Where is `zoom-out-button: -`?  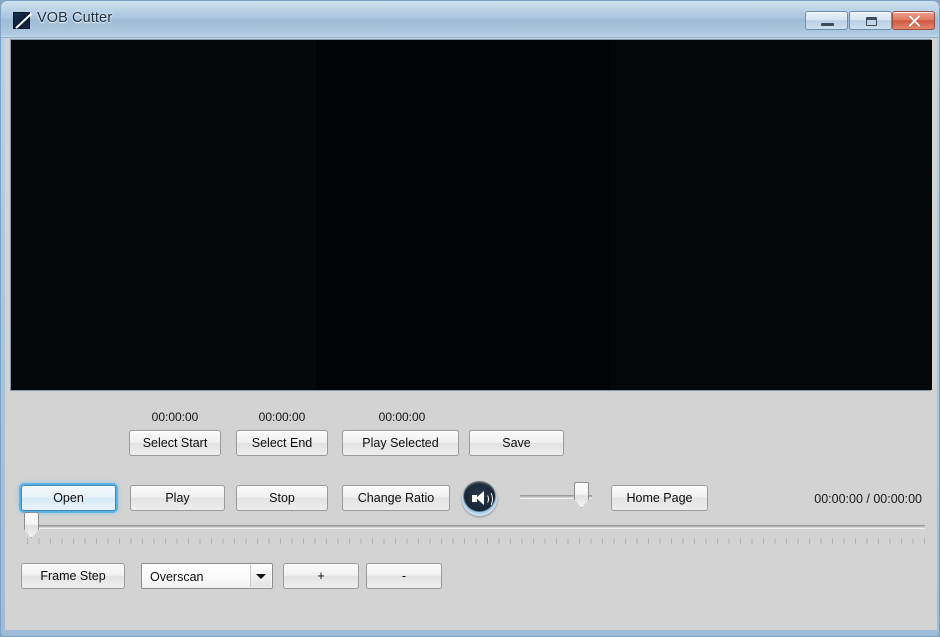
zoom-out-button: - is located at coordinates (404, 576).